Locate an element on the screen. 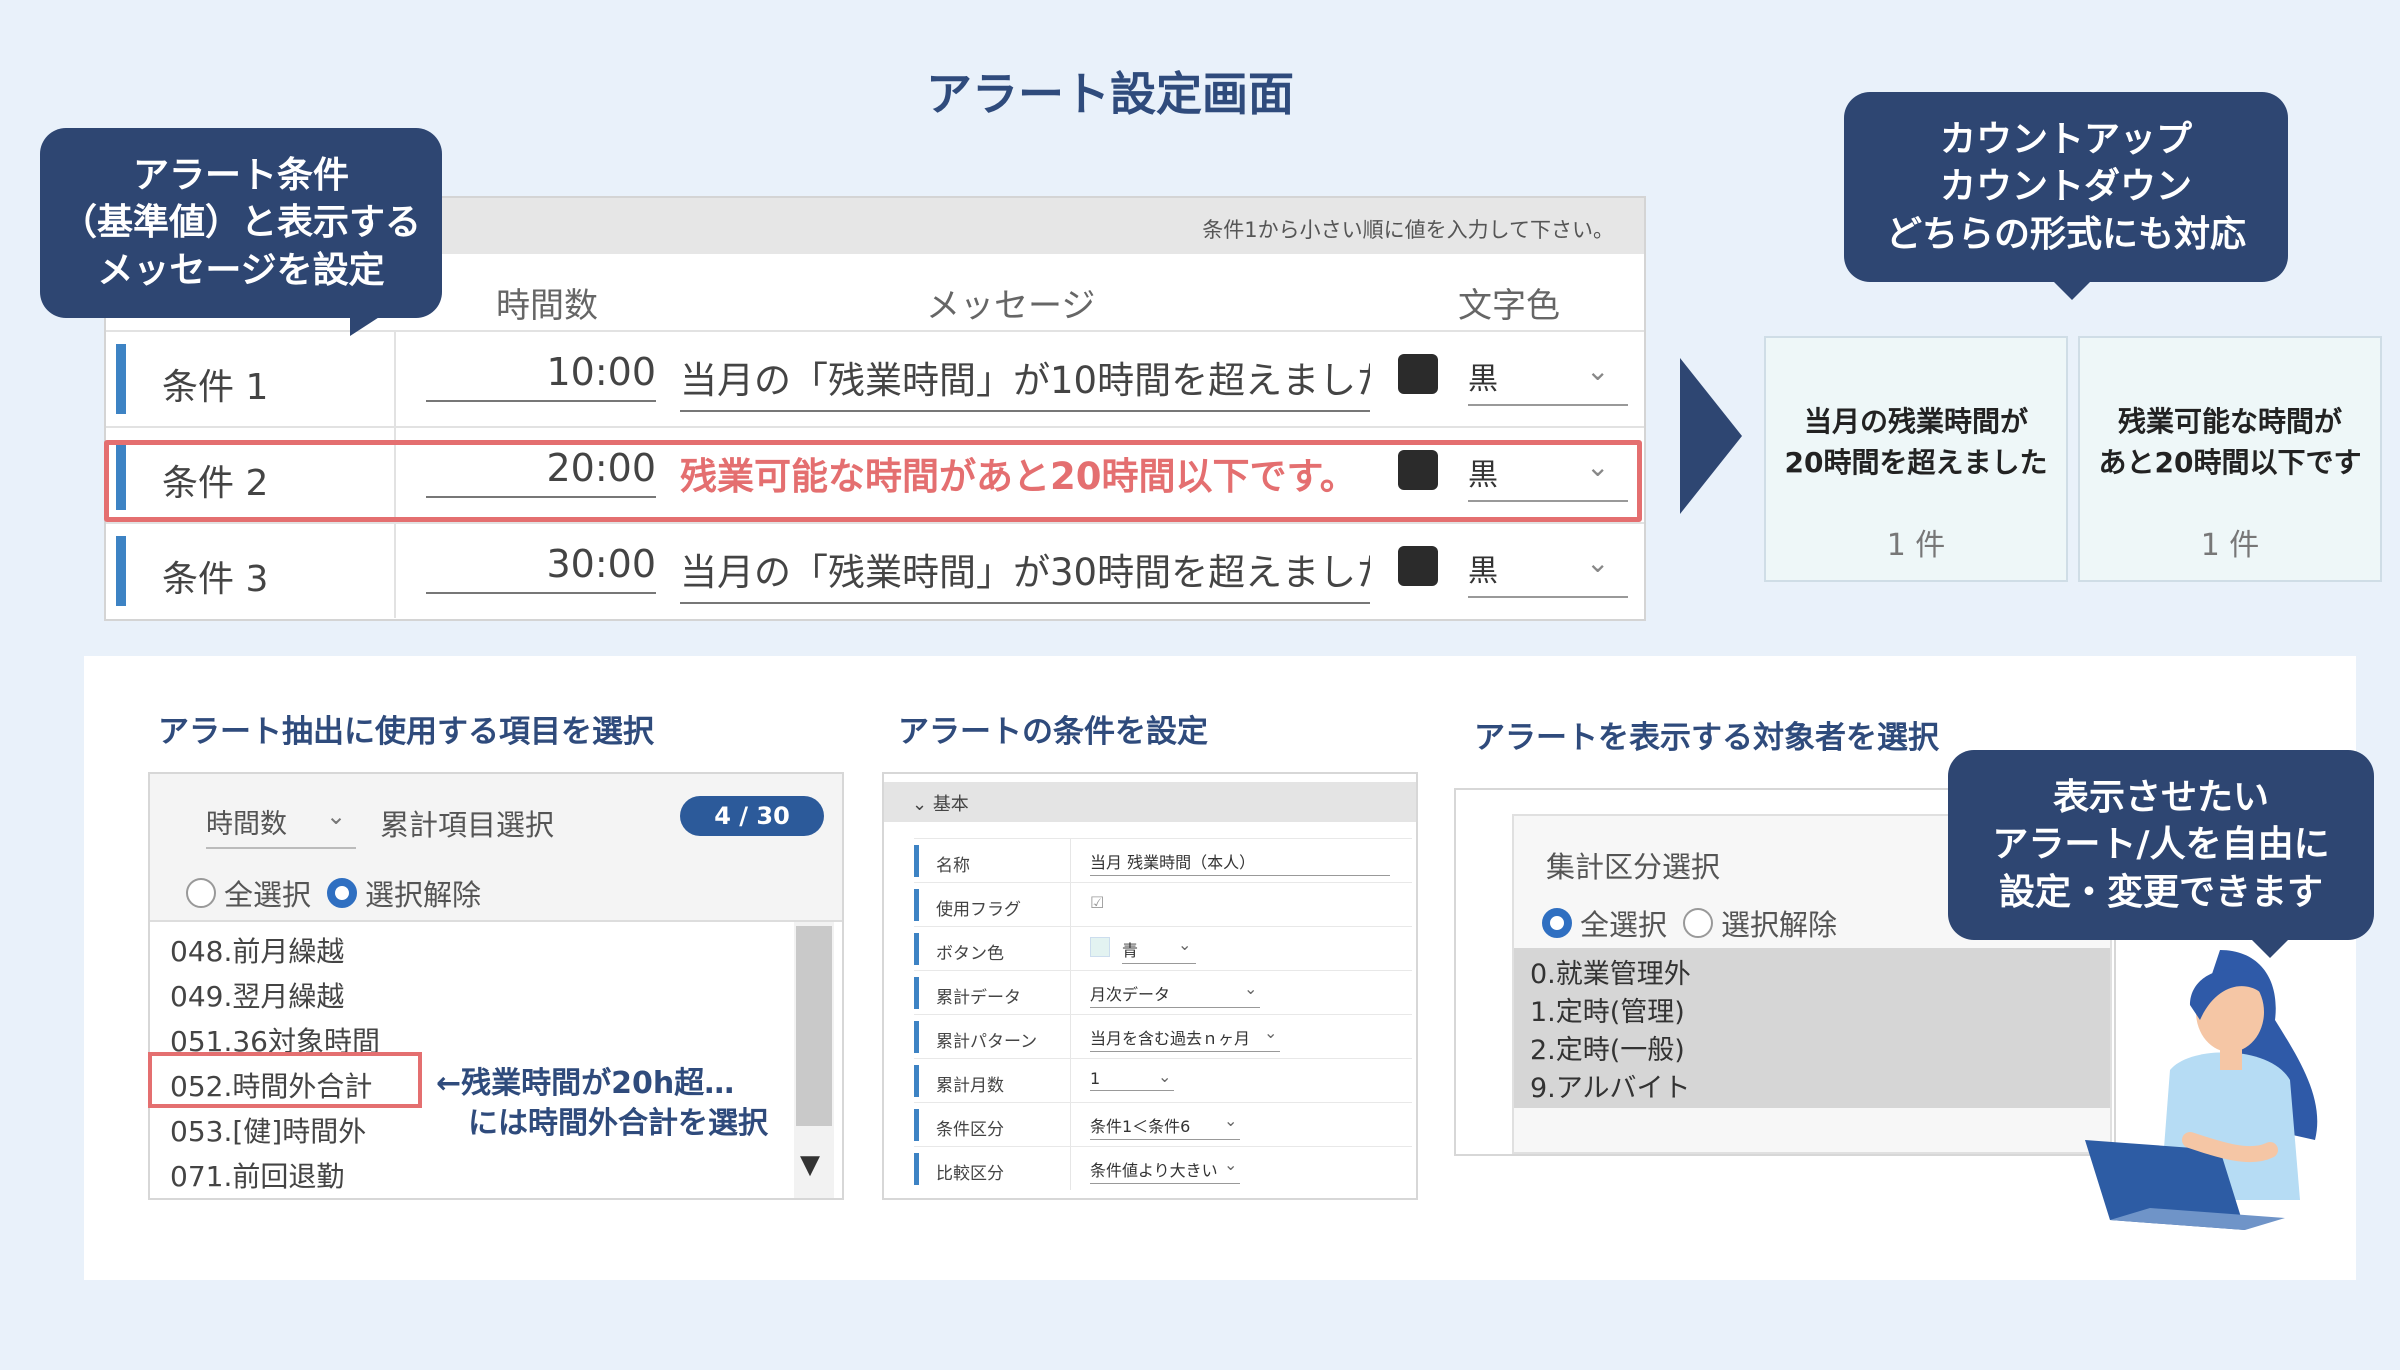 The height and width of the screenshot is (1370, 2400). callout-line: どちらの形式にも対応 is located at coordinates (2065, 234).